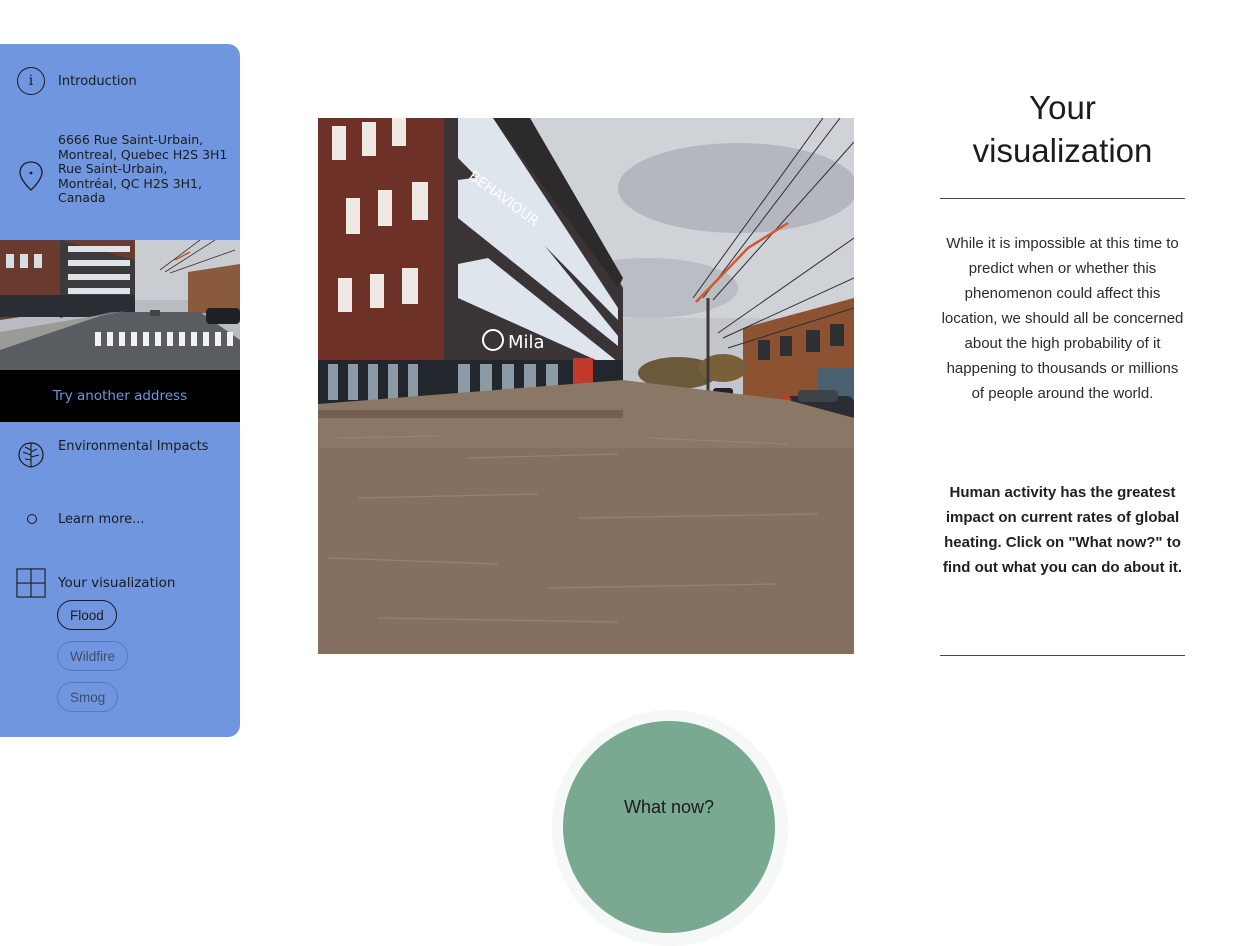 This screenshot has width=1244, height=946. What do you see at coordinates (31, 583) in the screenshot?
I see `grid-icon` at bounding box center [31, 583].